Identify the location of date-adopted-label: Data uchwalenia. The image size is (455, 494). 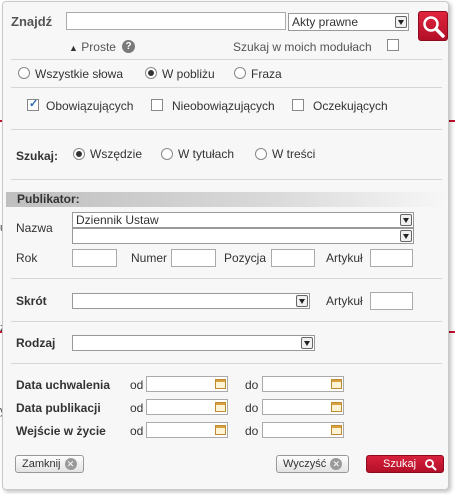
(63, 385).